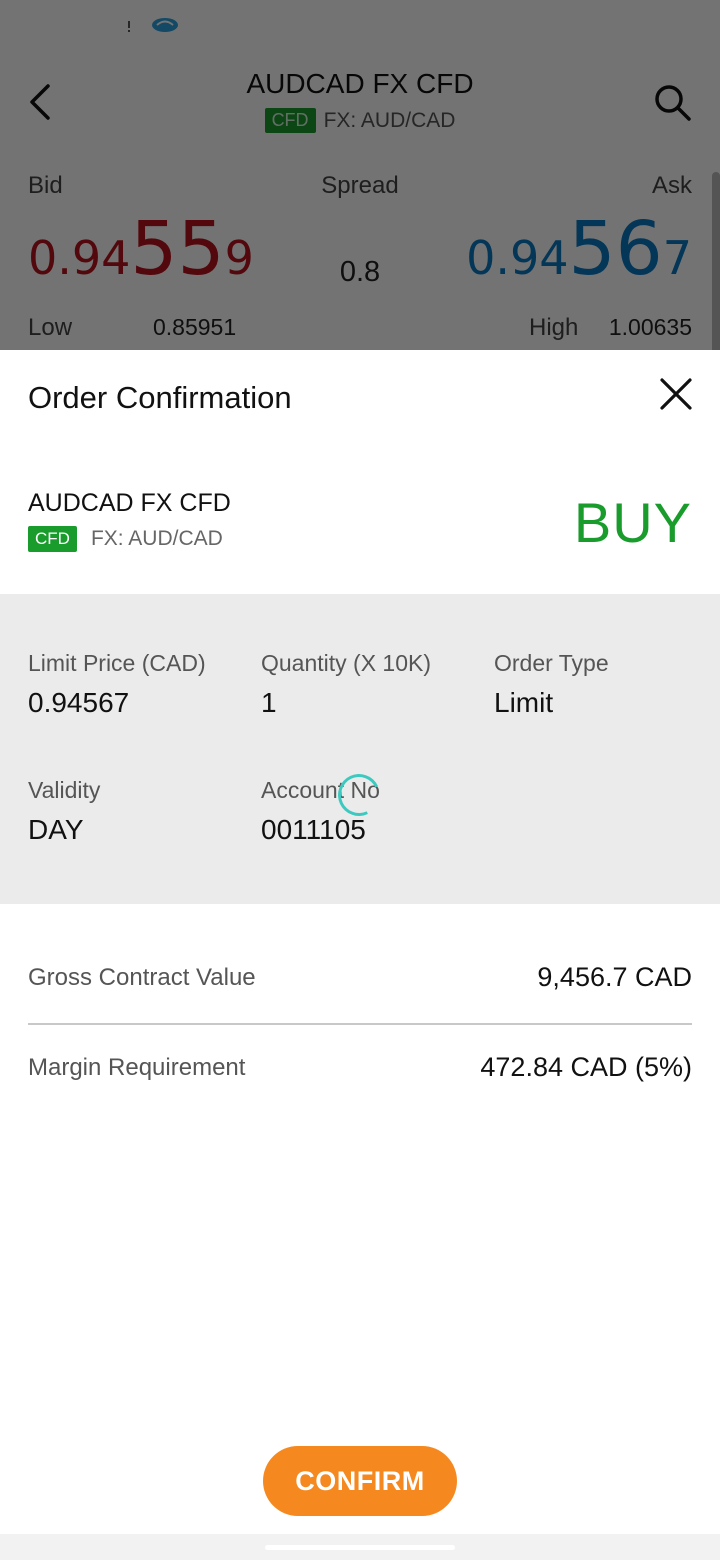 The image size is (720, 1560). I want to click on low-value: 0.85951, so click(195, 327).